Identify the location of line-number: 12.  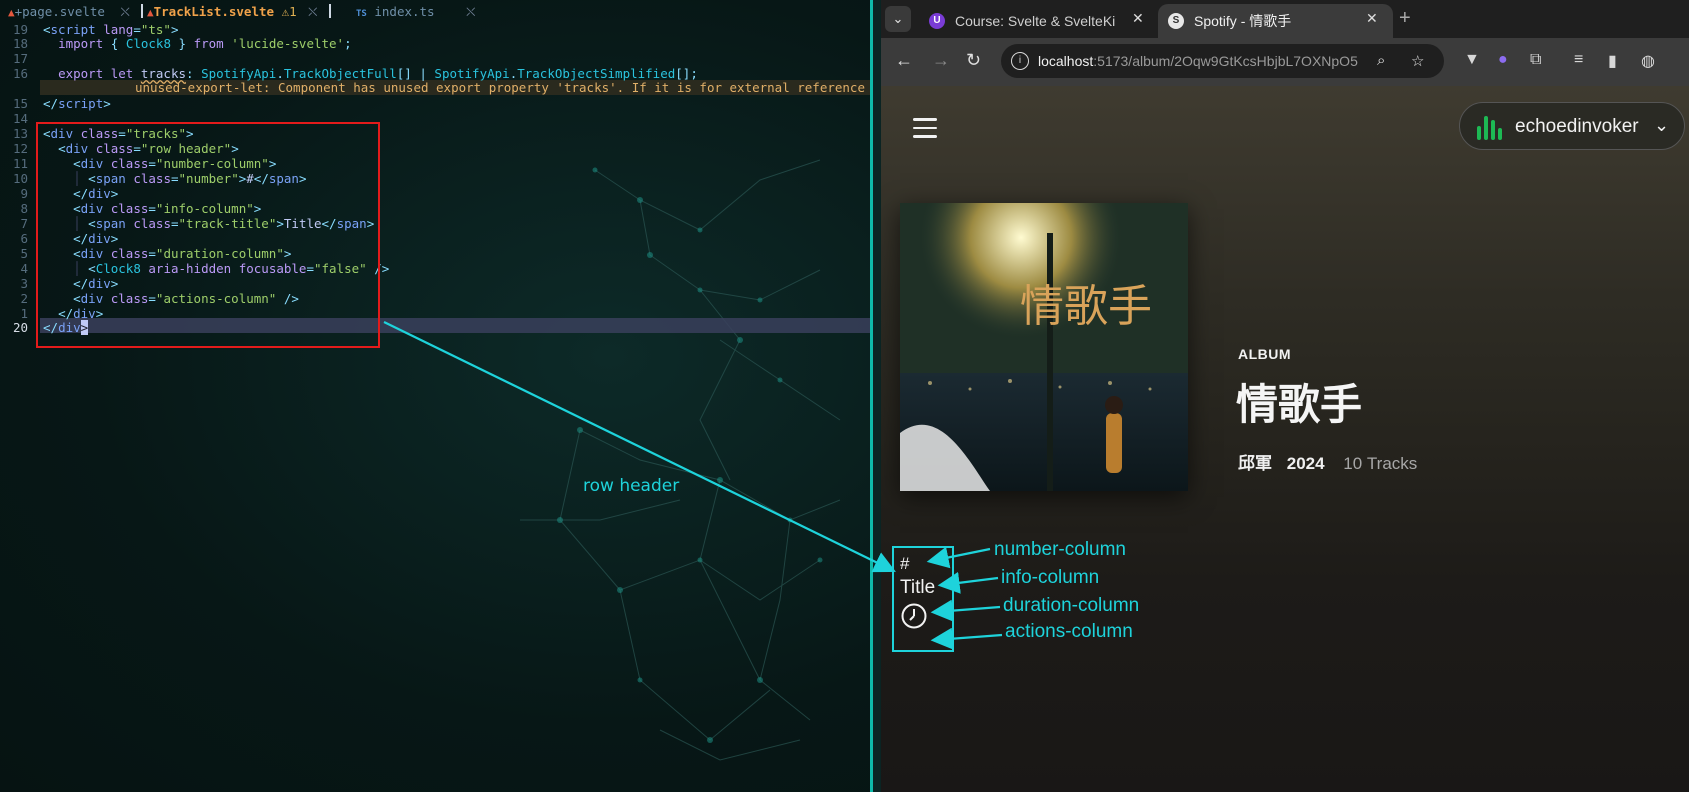
(20, 148).